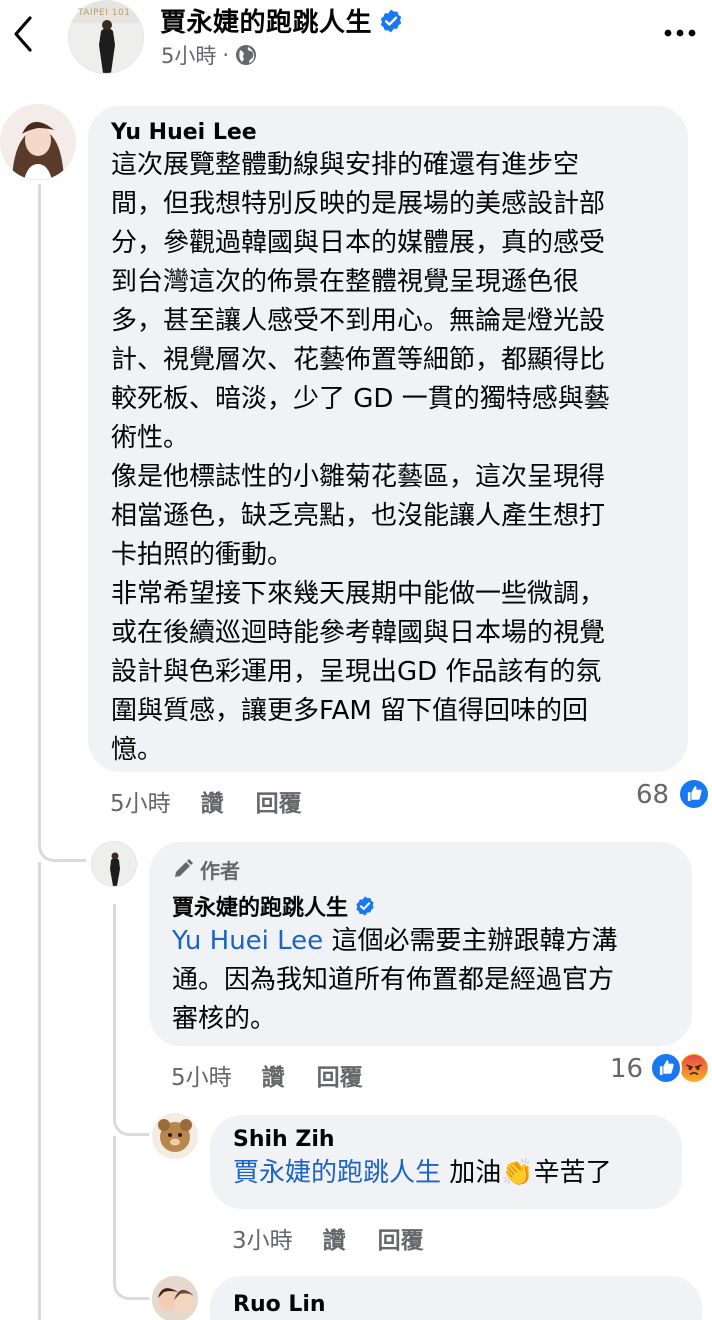  Describe the element at coordinates (358, 360) in the screenshot. I see `comment-line: 計、視覺層次、花藝佈置等細節，都顯得比` at that location.